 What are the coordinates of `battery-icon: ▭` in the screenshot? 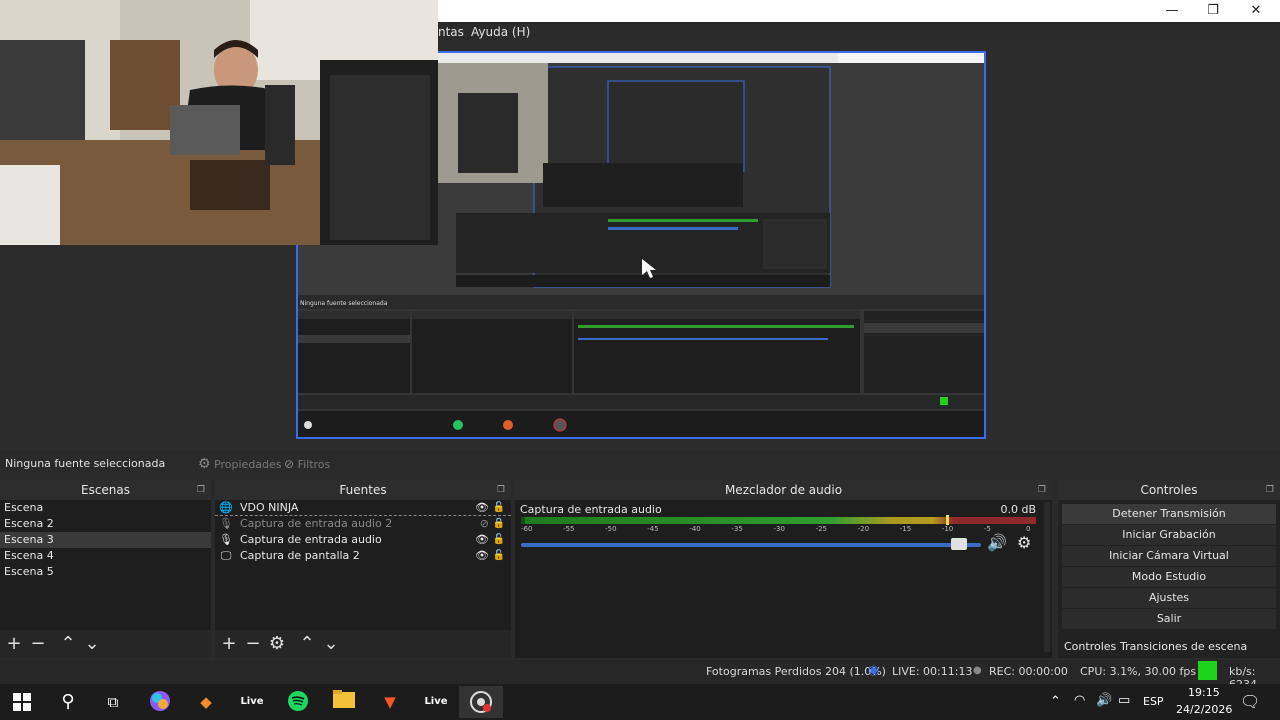 It's located at (1124, 700).